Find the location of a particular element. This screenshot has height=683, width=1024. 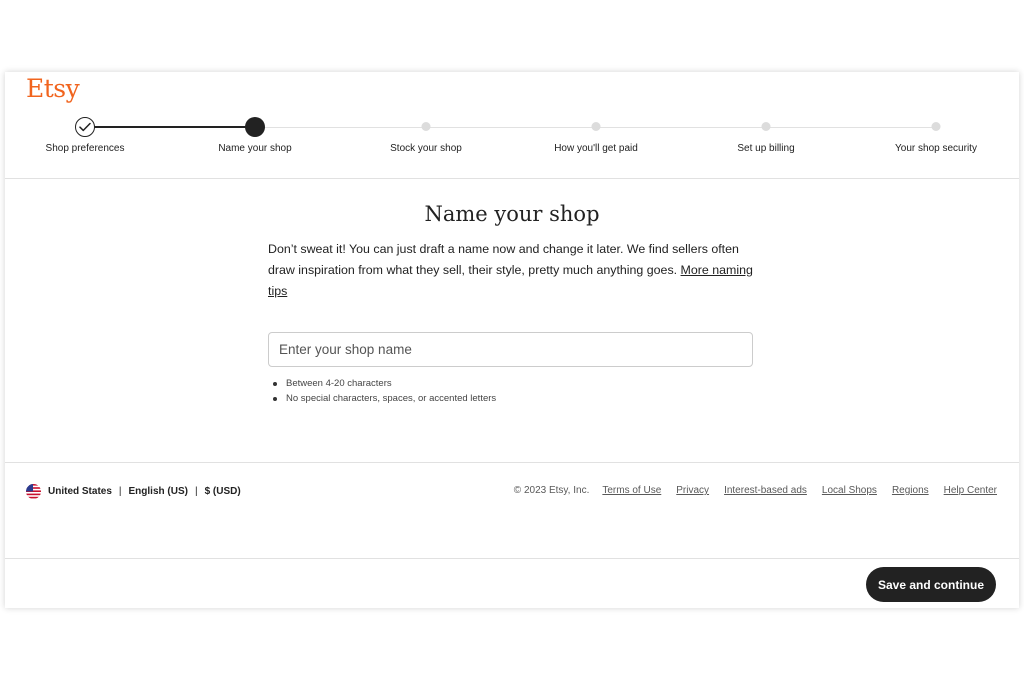

save-and-continue-button: Save and continue is located at coordinates (931, 584).